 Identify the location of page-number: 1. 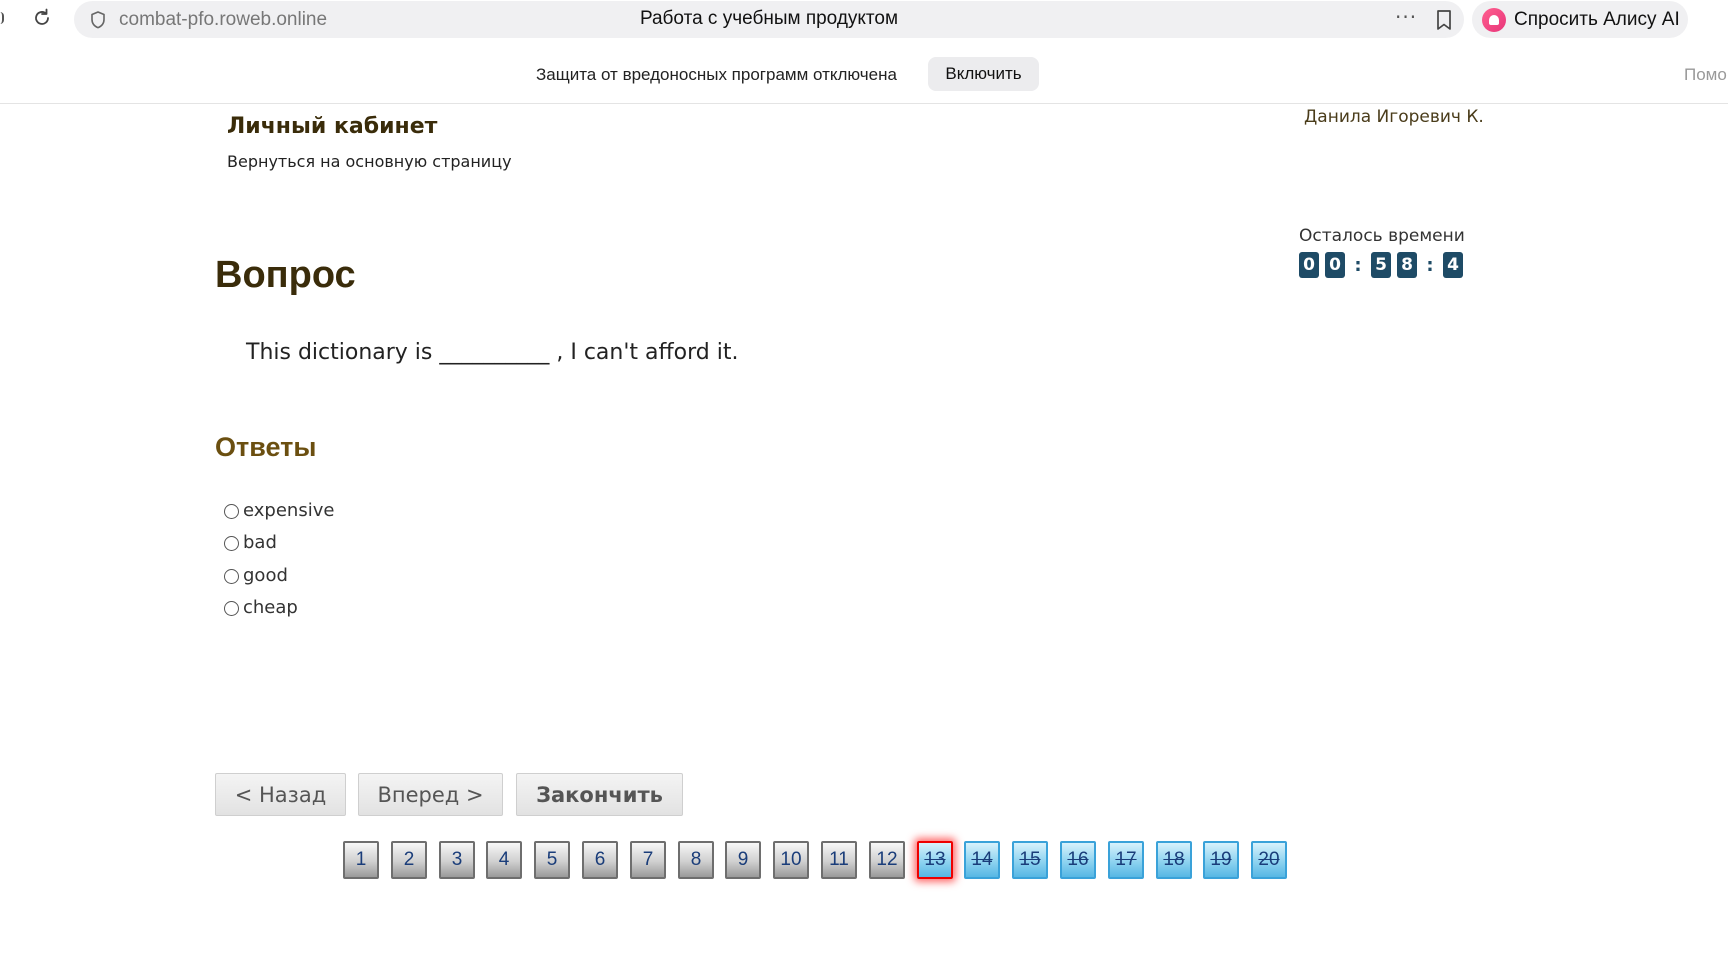
(361, 859).